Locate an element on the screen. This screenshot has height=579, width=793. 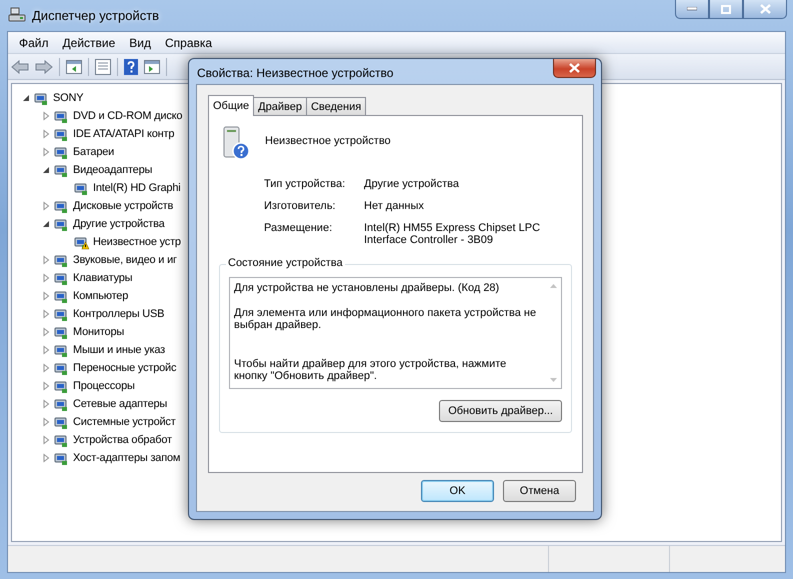
menu-item: Справка is located at coordinates (189, 43).